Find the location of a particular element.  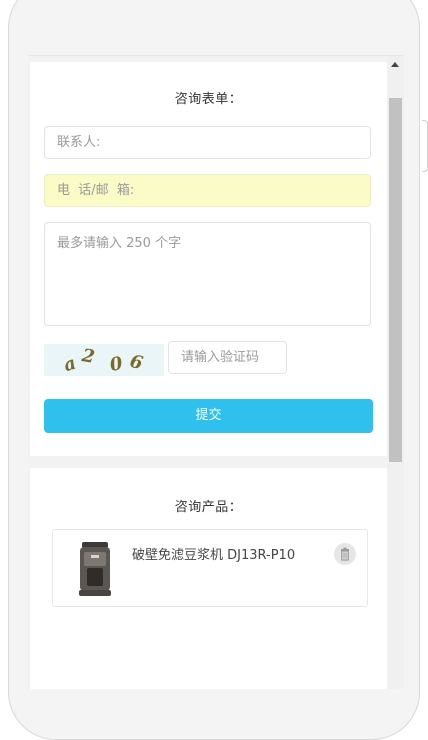

soymilk-maker-product-image is located at coordinates (95, 569).